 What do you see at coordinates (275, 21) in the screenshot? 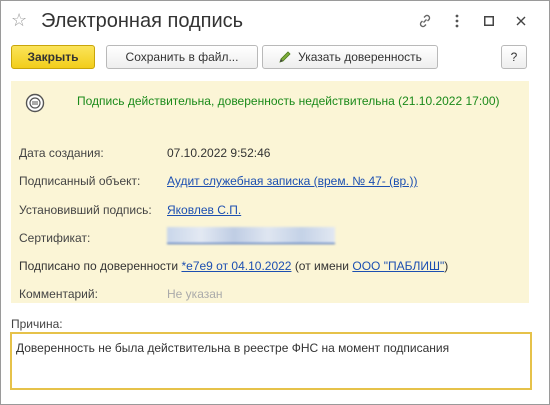
I see `title-bar: ☆ Электронная подпись` at bounding box center [275, 21].